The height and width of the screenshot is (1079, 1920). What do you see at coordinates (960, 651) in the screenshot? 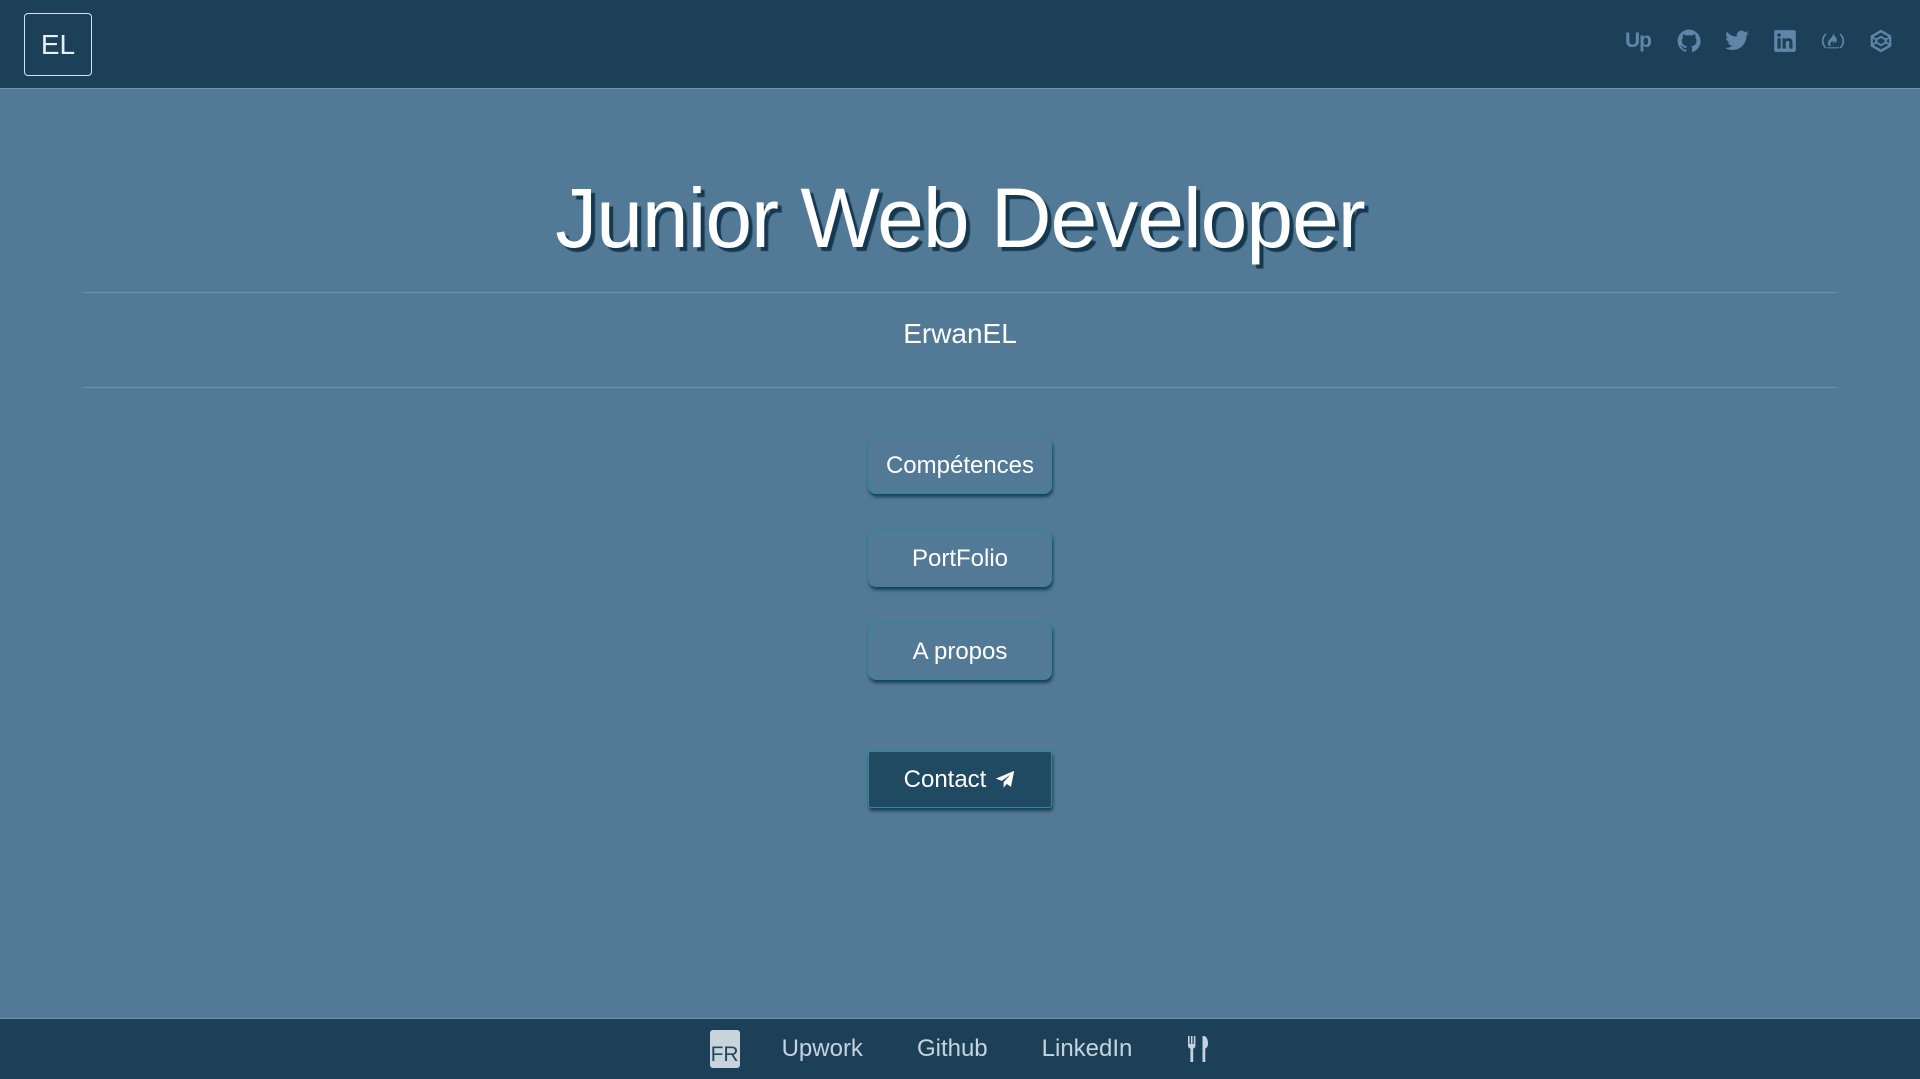
I see `about-button: A propos` at bounding box center [960, 651].